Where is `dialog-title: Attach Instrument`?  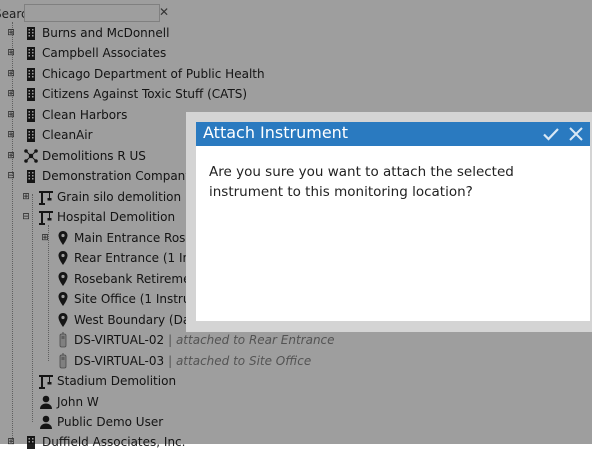 dialog-title: Attach Instrument is located at coordinates (276, 132).